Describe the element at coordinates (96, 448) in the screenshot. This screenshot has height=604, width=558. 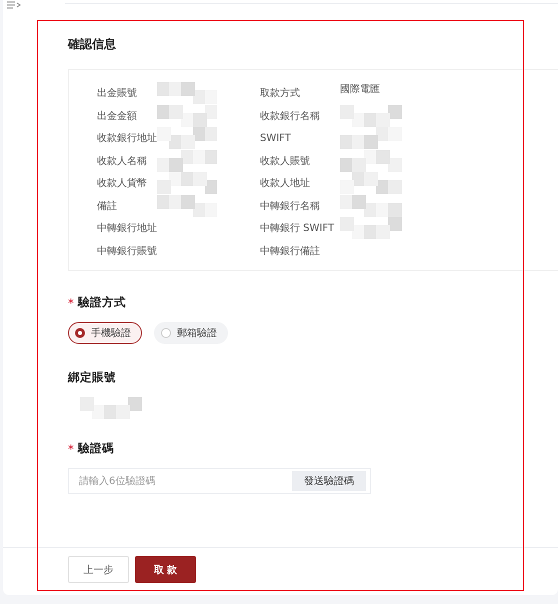
I see `section-label: 驗證碼` at that location.